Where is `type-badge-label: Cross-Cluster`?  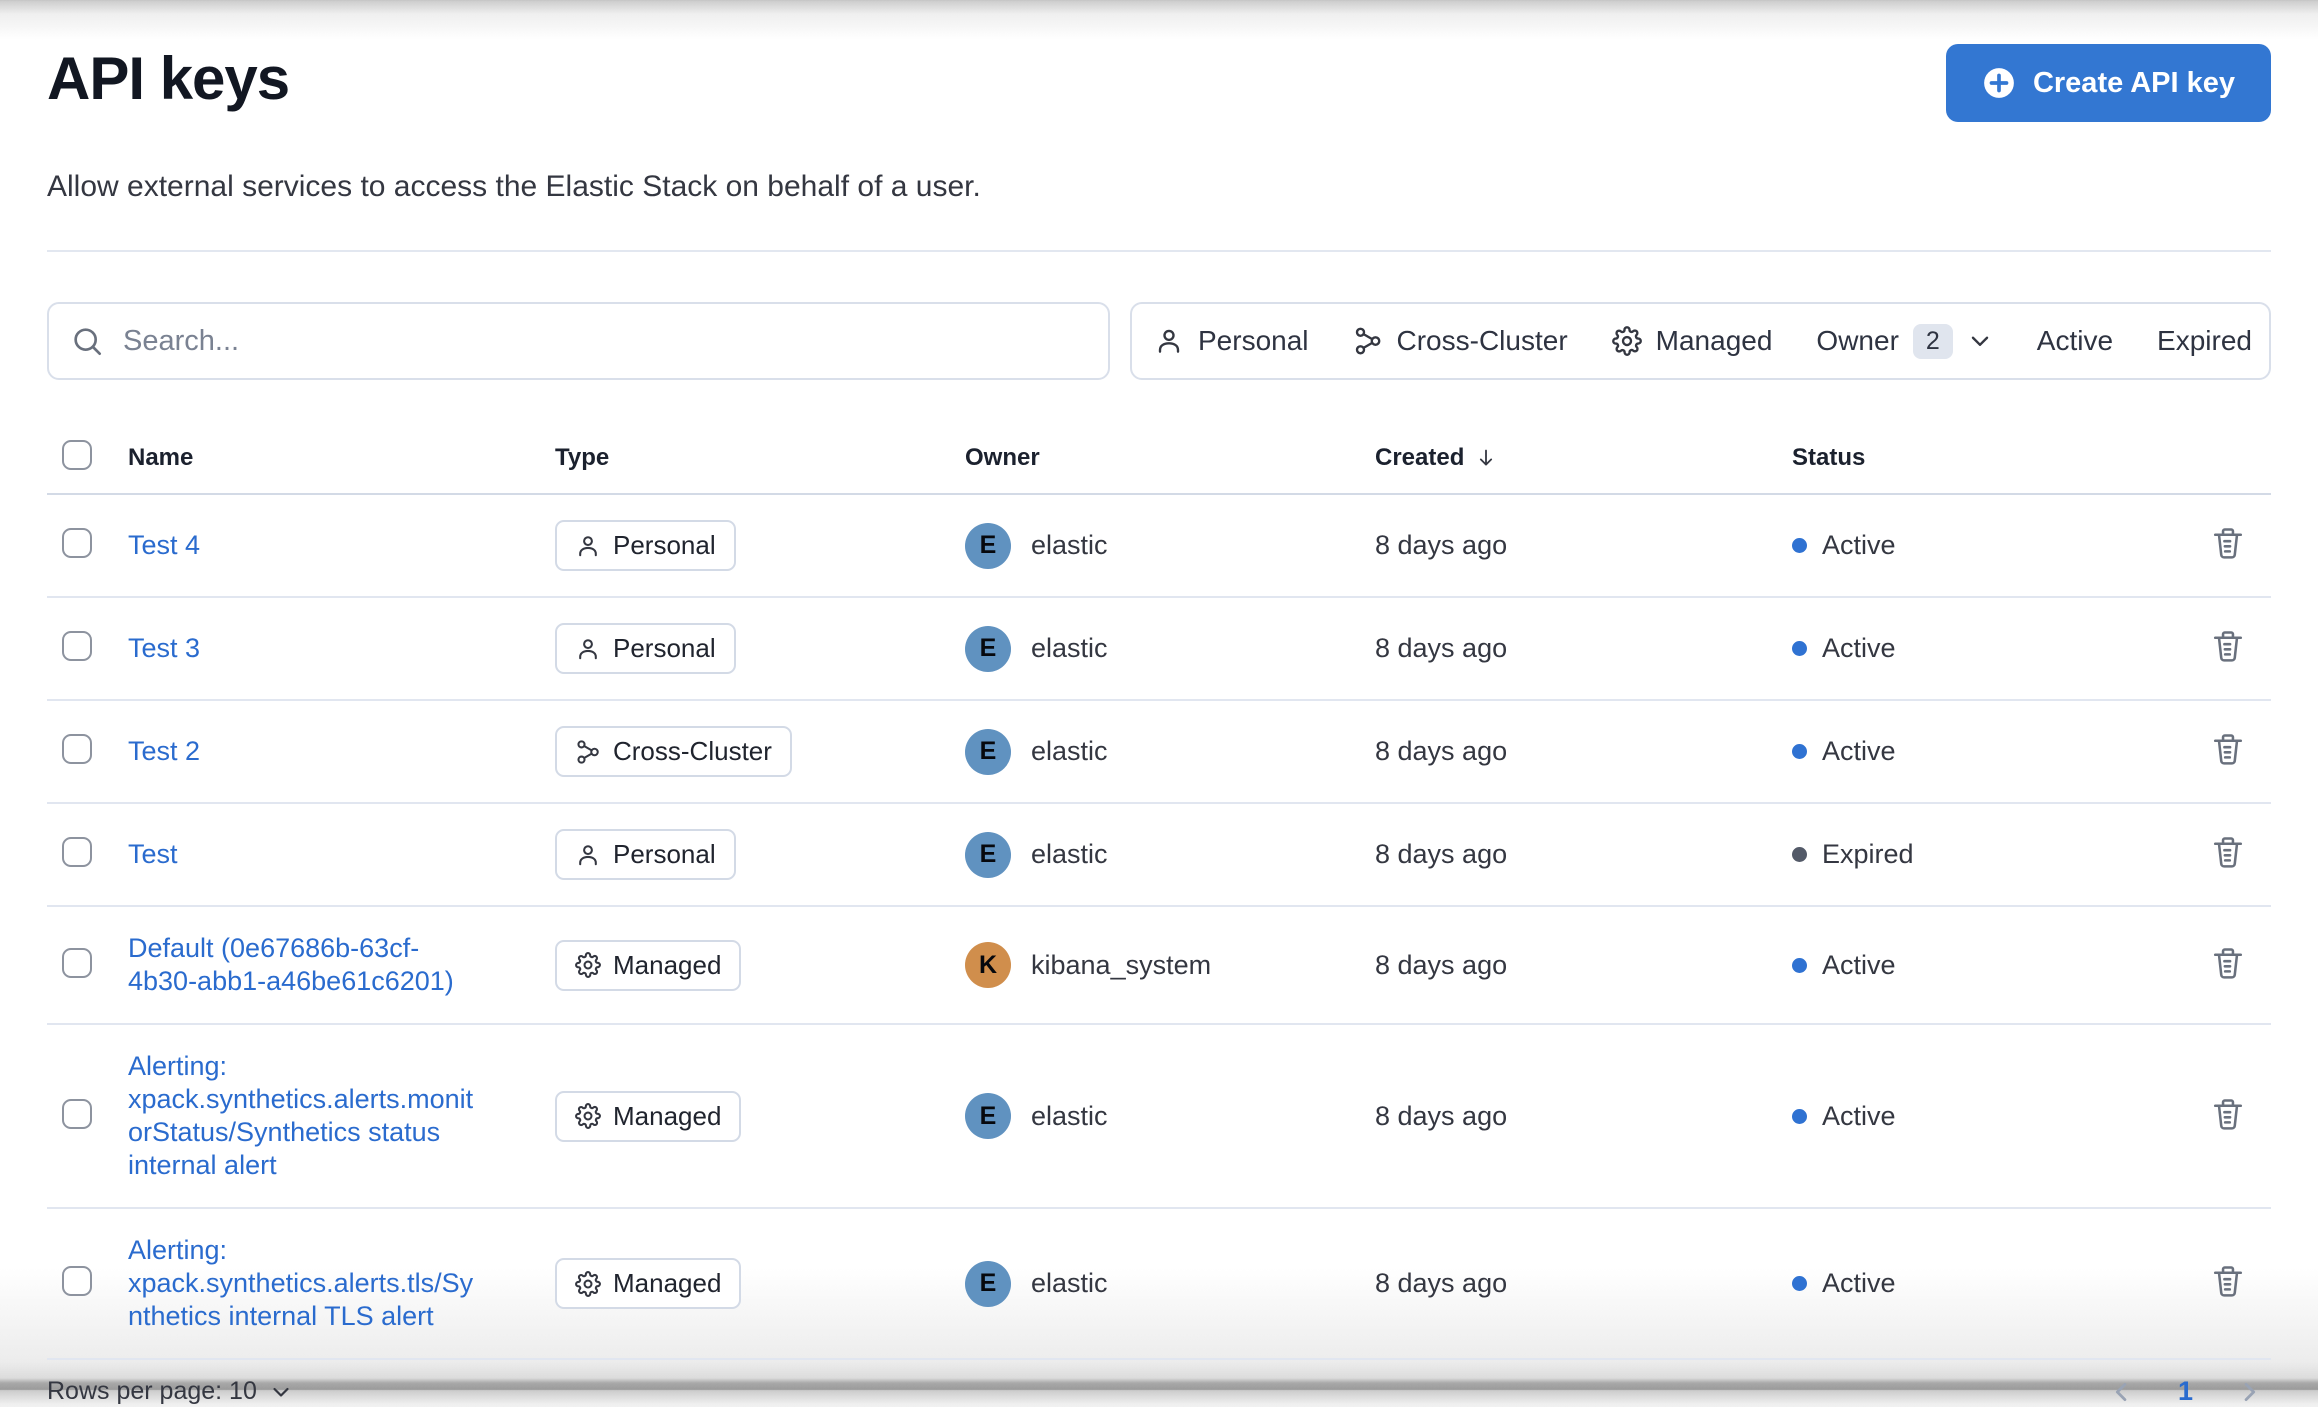
type-badge-label: Cross-Cluster is located at coordinates (692, 751).